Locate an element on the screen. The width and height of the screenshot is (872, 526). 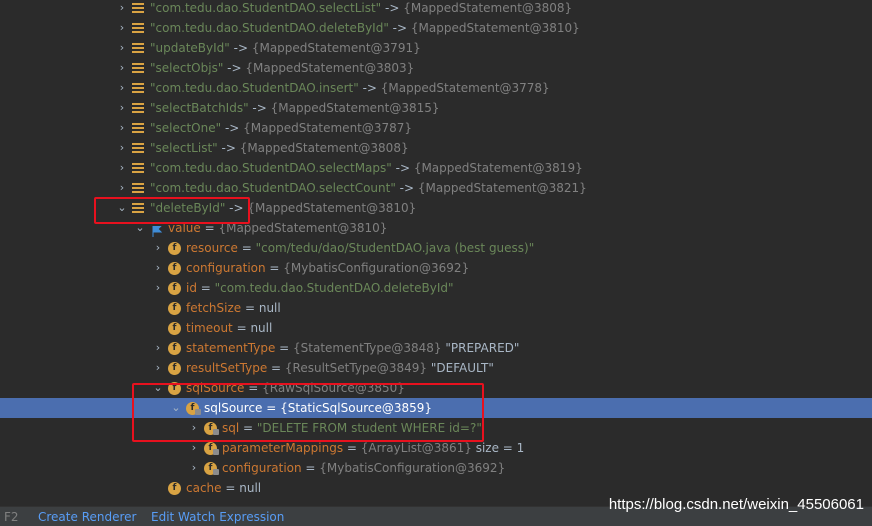
row-value: {StaticSqlSource@3859} is located at coordinates (356, 408).